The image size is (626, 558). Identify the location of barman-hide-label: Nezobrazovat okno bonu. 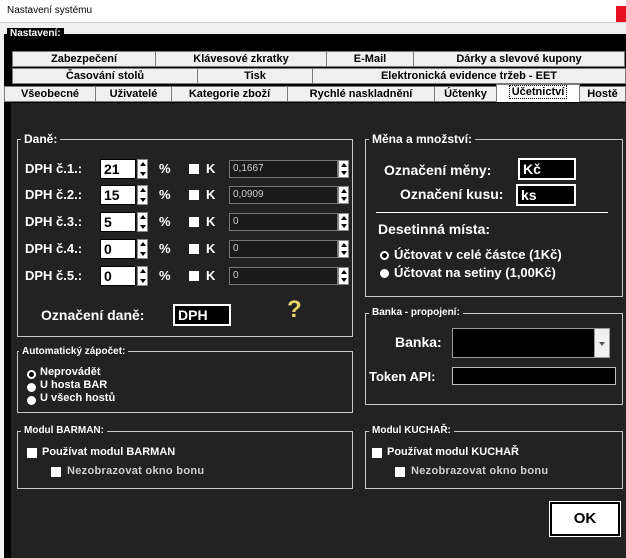
(135, 471).